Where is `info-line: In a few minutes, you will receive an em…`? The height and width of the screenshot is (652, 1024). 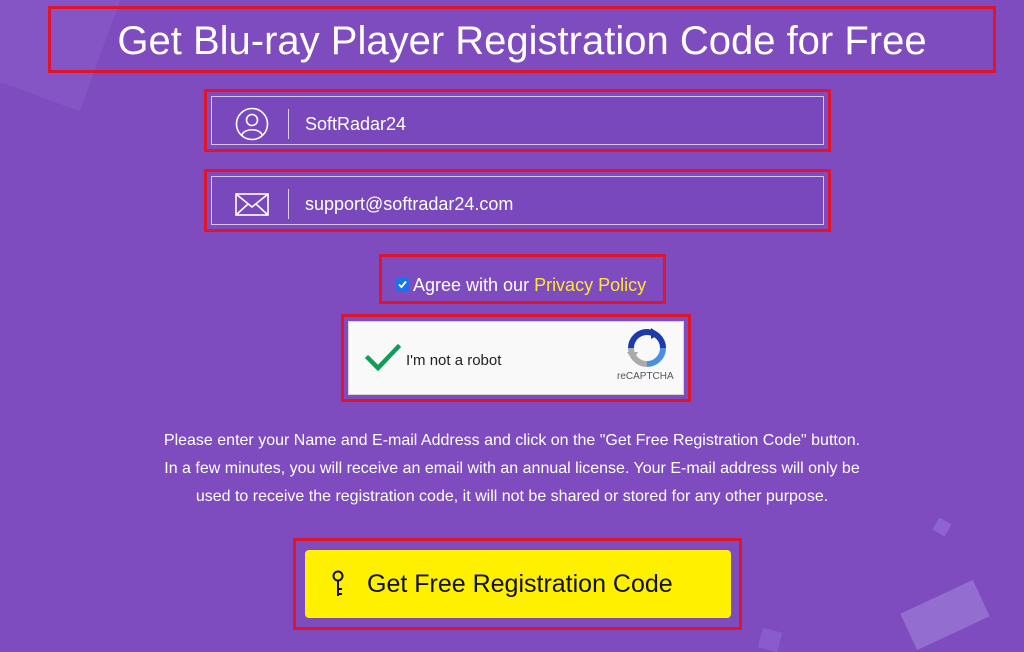
info-line: In a few minutes, you will receive an em… is located at coordinates (512, 468).